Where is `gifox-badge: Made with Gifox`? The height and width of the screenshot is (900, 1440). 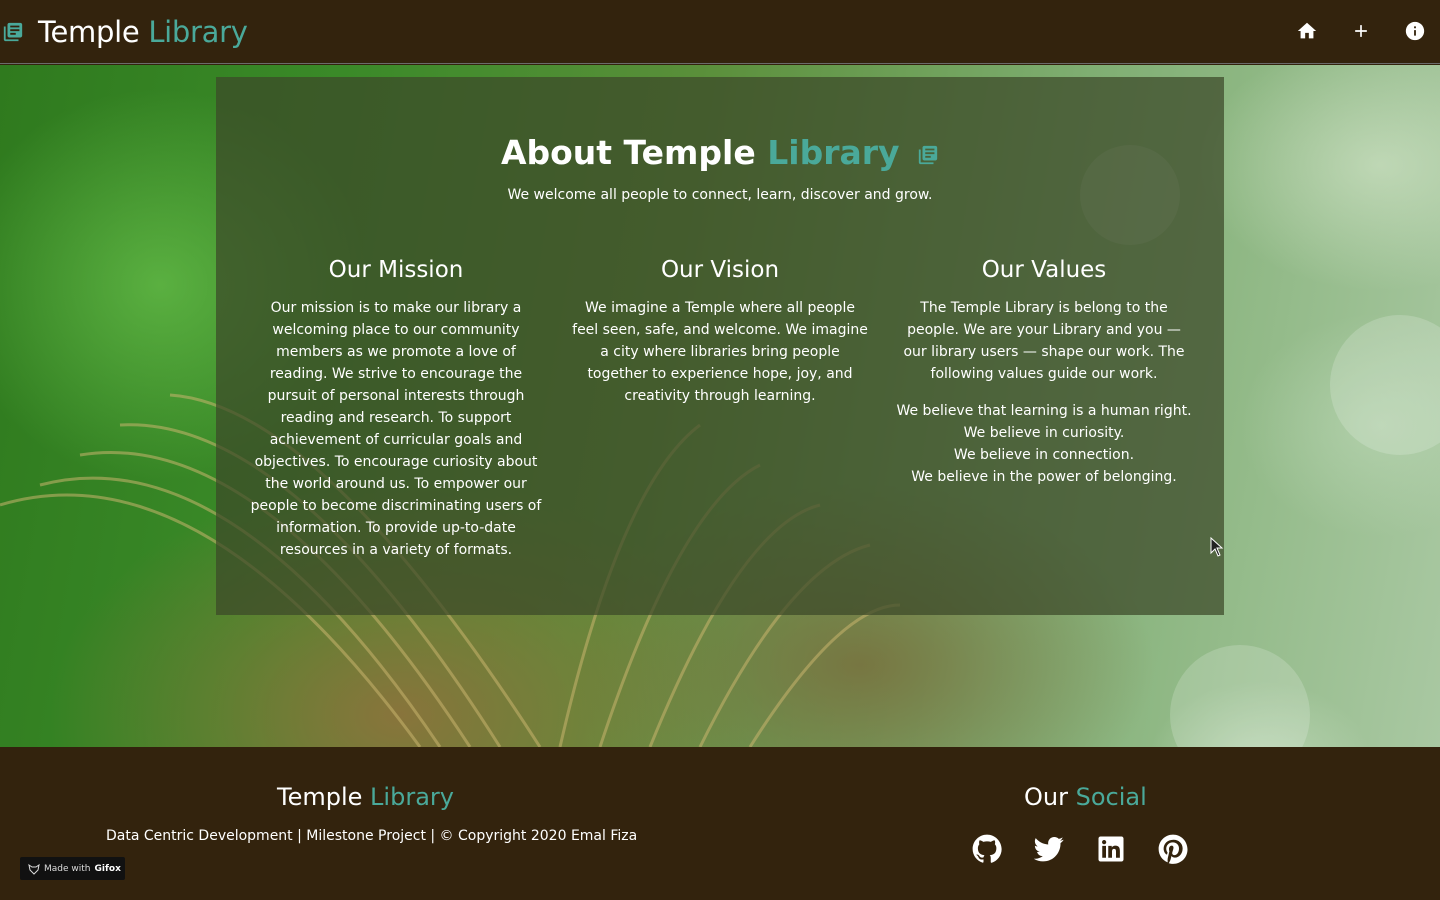 gifox-badge: Made with Gifox is located at coordinates (72, 868).